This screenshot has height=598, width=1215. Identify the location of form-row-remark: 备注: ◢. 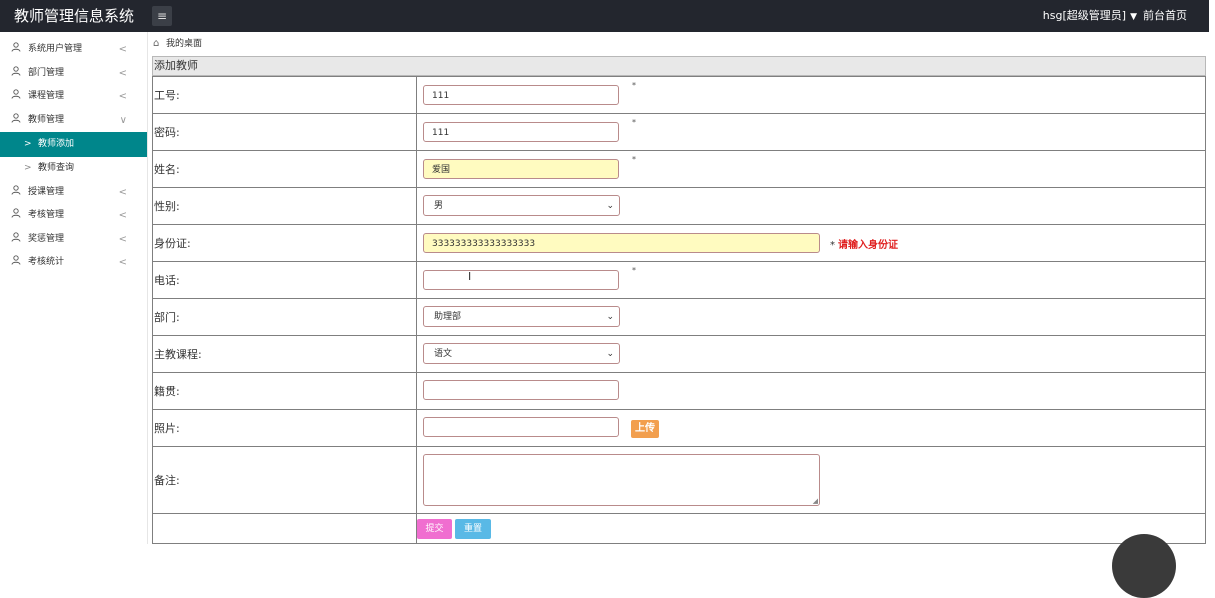
(679, 480).